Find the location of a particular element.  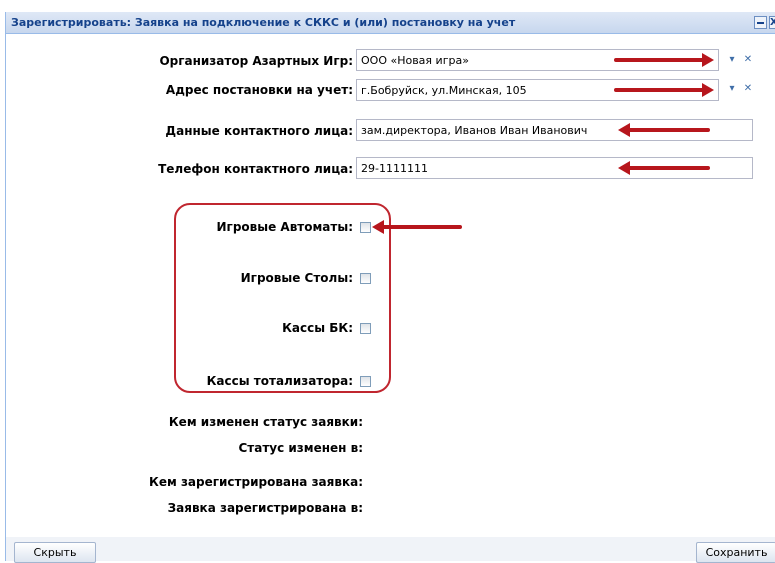

status-changed-at-label: Статус изменен в: is located at coordinates (300, 448).